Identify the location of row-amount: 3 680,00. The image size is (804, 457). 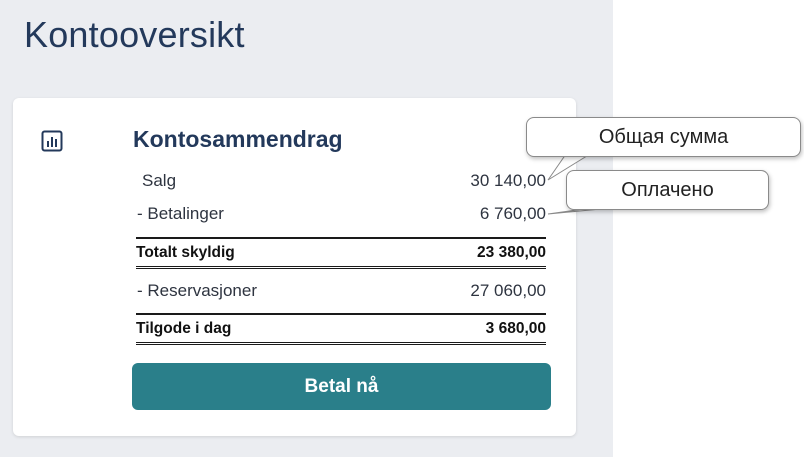
(515, 328).